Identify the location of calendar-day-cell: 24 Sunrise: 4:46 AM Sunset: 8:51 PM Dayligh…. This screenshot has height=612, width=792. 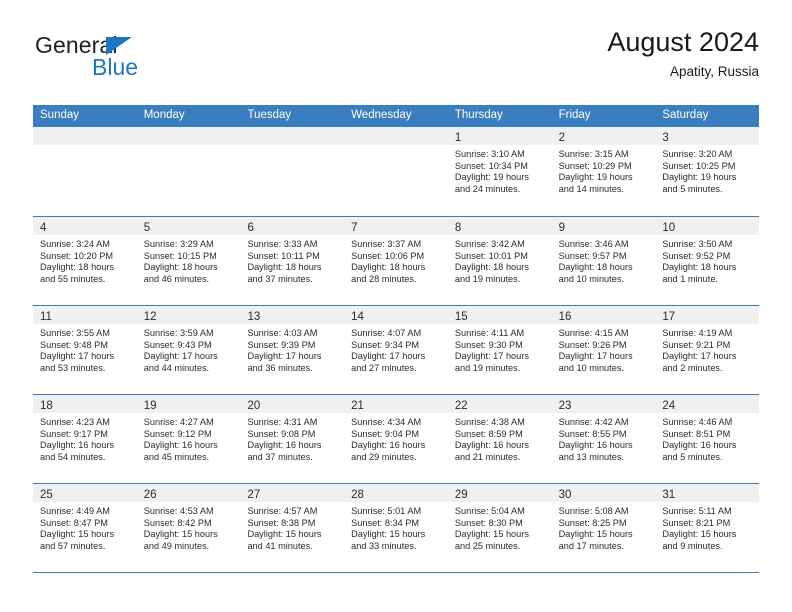
(707, 439).